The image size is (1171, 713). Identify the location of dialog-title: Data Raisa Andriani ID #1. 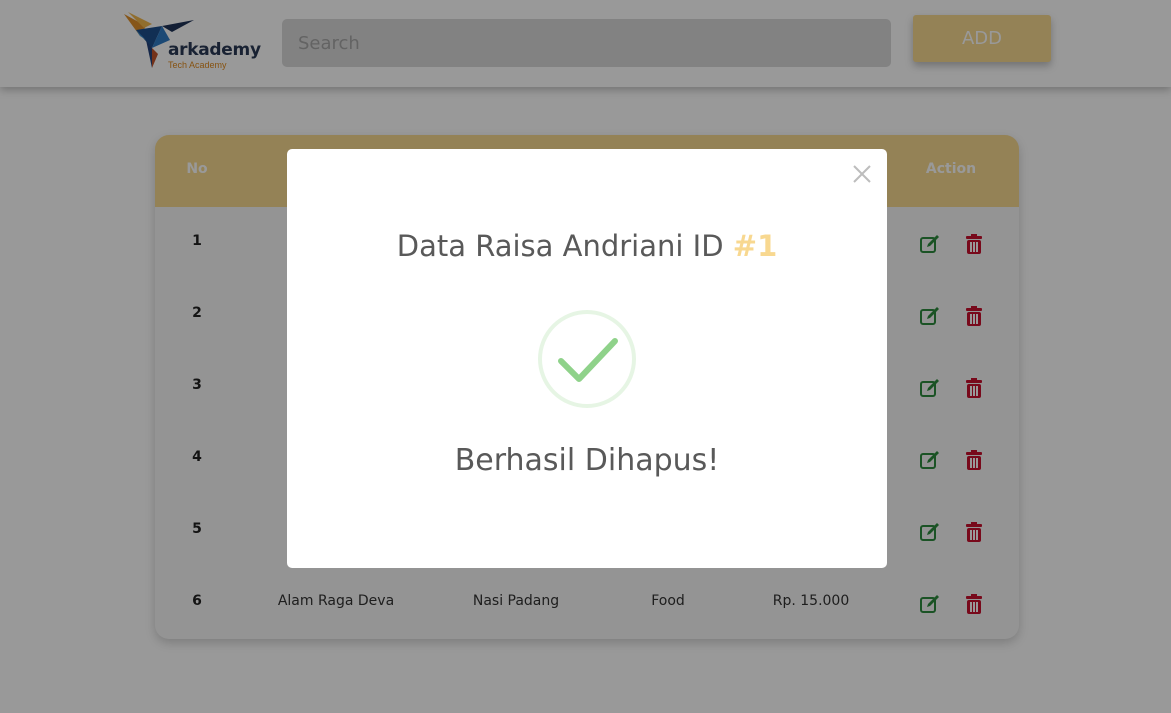
(587, 246).